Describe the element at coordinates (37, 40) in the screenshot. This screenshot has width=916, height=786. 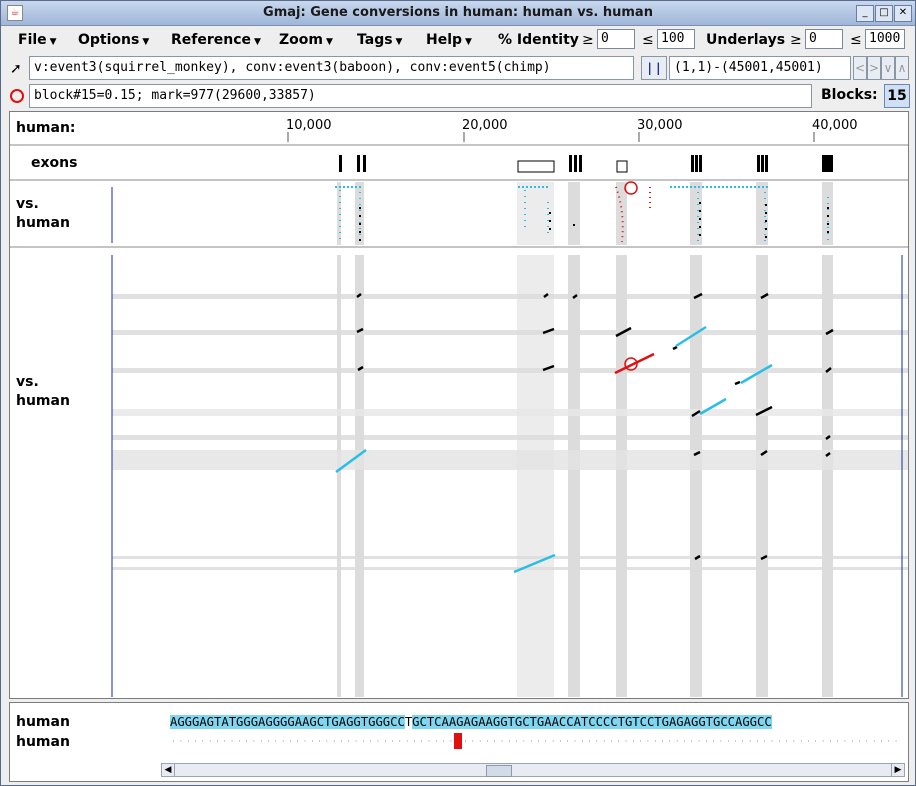
I see `menu-file: File ▼` at that location.